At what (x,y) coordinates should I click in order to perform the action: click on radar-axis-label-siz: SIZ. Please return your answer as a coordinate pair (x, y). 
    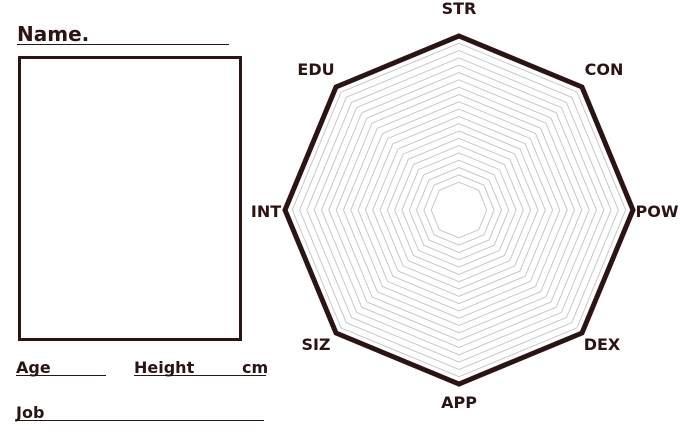
    Looking at the image, I should click on (315, 344).